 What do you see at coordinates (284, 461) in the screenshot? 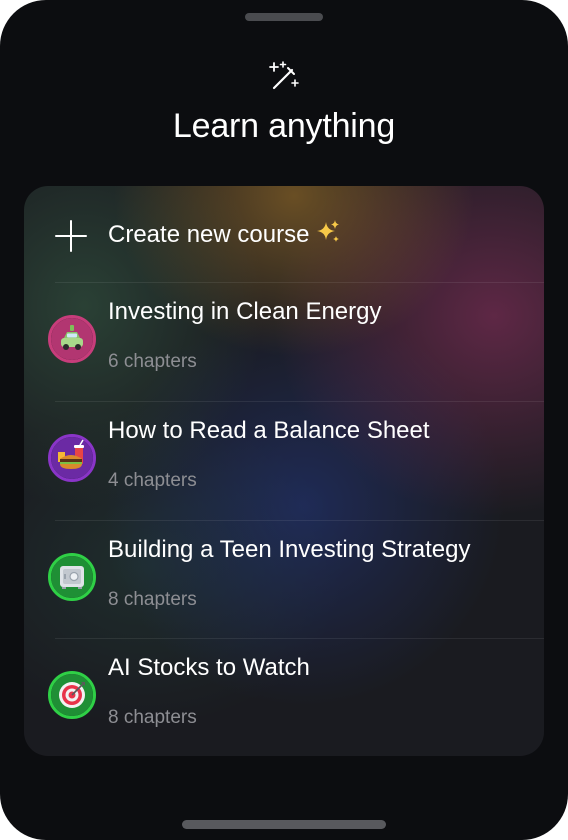
I see `course-item-balance-sheet: How to Read a Balance Sheet 4 chapters` at bounding box center [284, 461].